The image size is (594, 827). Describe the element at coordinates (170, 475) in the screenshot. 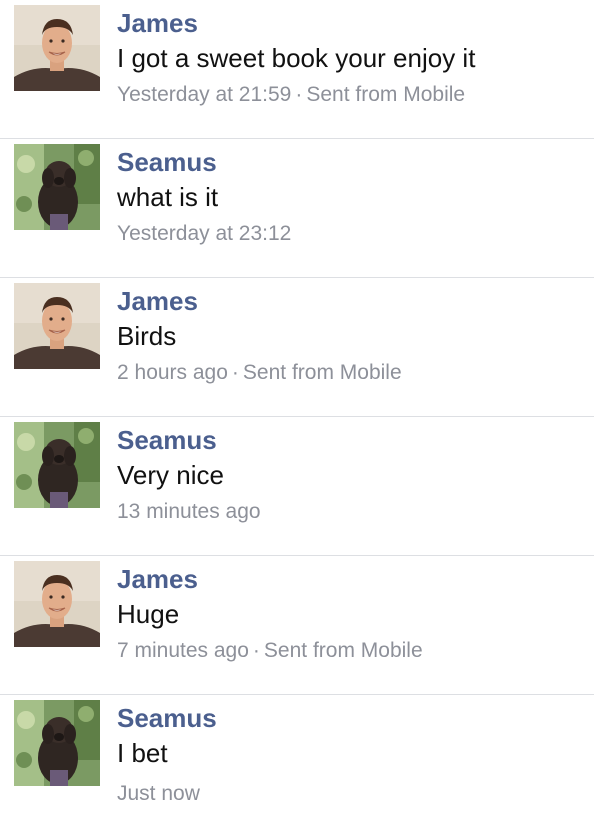

I see `message-text: Very nice` at that location.